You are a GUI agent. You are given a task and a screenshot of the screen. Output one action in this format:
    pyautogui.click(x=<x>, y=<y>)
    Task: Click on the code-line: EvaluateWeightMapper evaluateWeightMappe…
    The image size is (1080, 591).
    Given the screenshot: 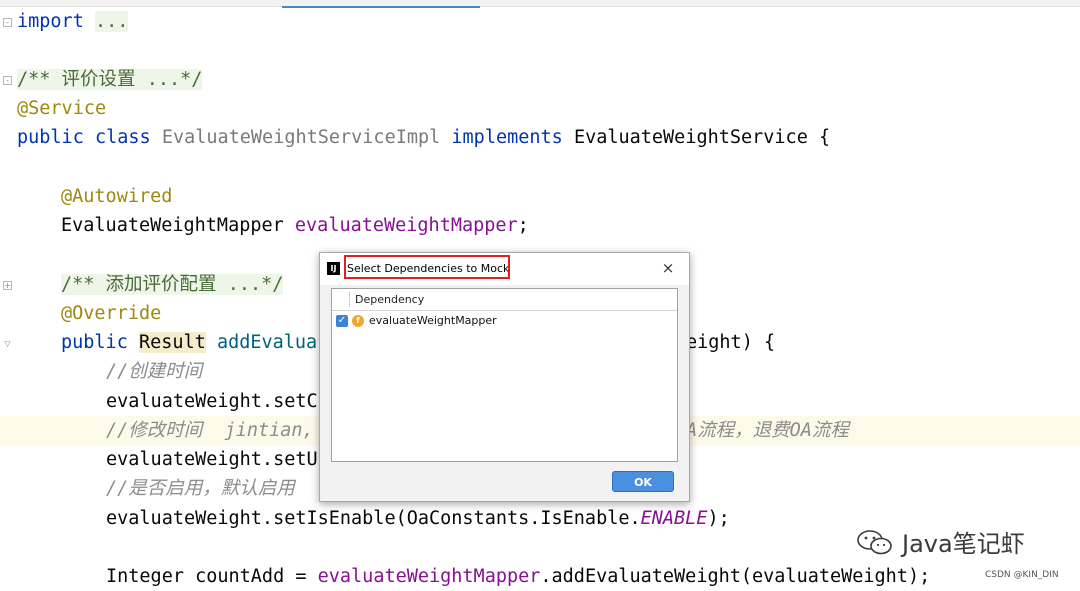 What is the action you would take?
    pyautogui.click(x=295, y=226)
    